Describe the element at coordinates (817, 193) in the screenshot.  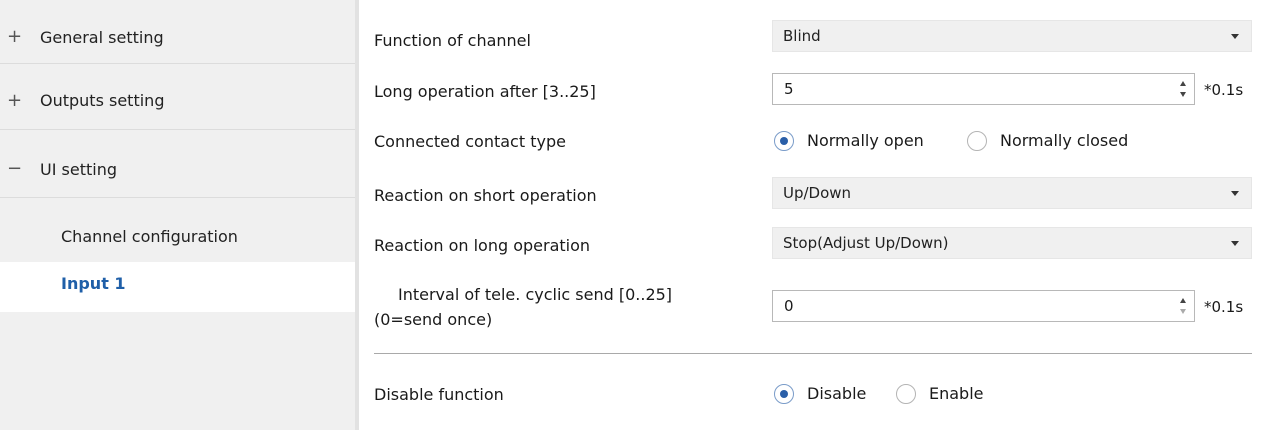
I see `dropdown-value: Up/Down` at that location.